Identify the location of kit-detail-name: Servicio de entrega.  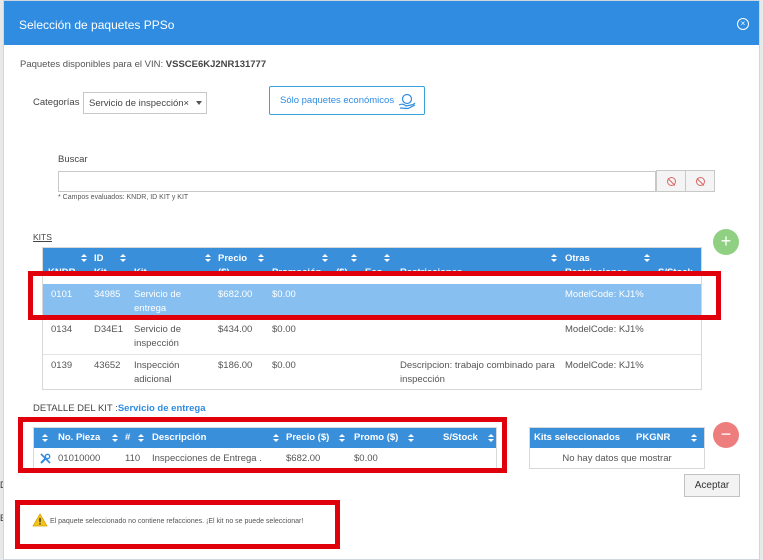
(161, 408).